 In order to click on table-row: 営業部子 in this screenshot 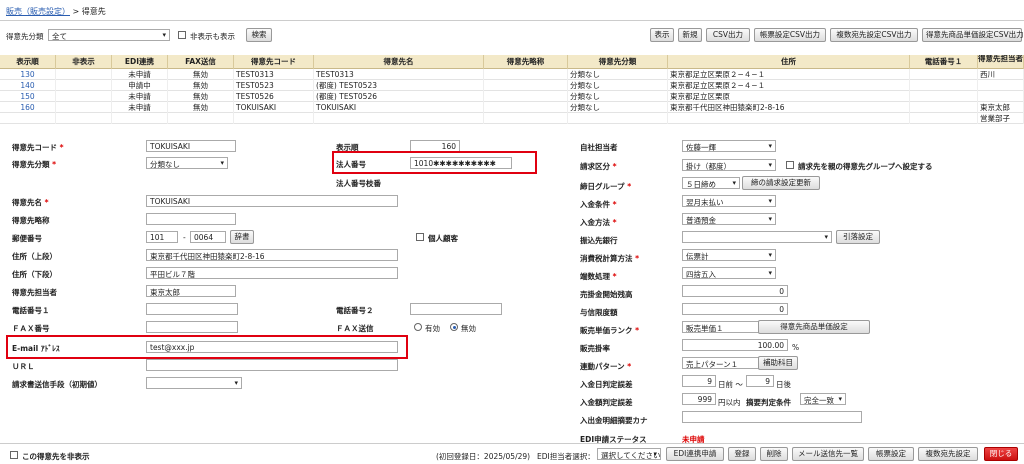, I will do `click(512, 118)`.